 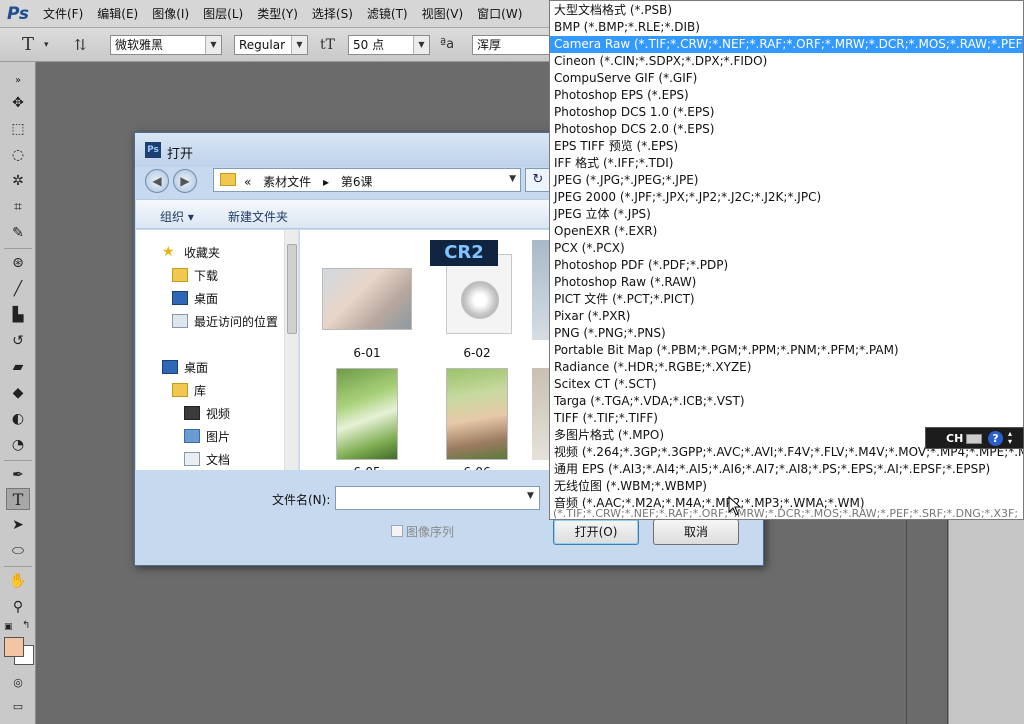 What do you see at coordinates (786, 282) in the screenshot?
I see `format-option: Photoshop Raw (*.RAW)` at bounding box center [786, 282].